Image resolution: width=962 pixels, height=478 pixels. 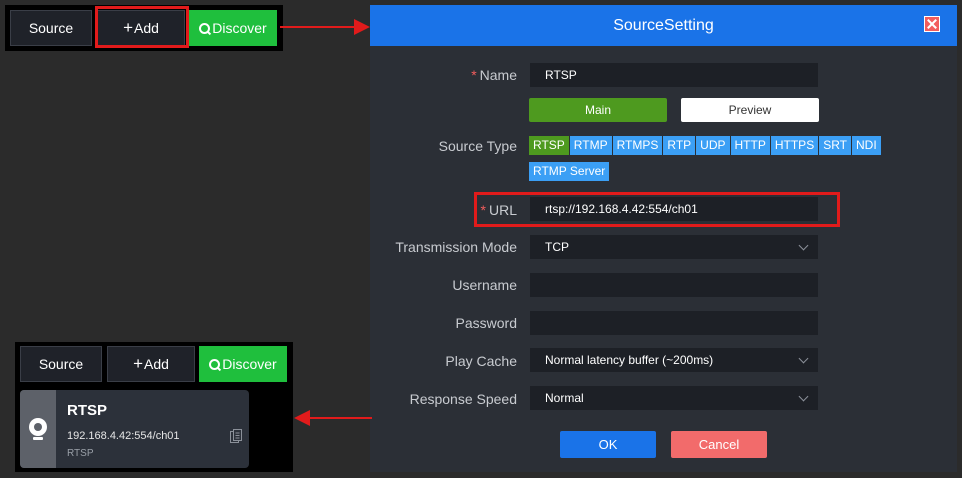 I want to click on play-cache-value: Normal latency buffer (~200ms), so click(x=629, y=360).